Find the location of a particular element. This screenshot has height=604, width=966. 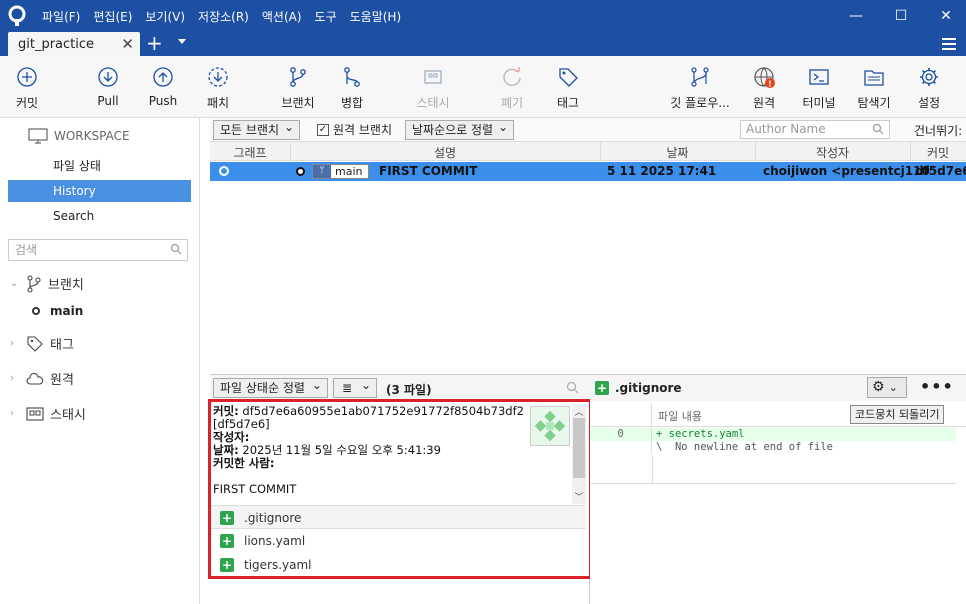

tab-git-practice: git_practice ✕ is located at coordinates (74, 44).